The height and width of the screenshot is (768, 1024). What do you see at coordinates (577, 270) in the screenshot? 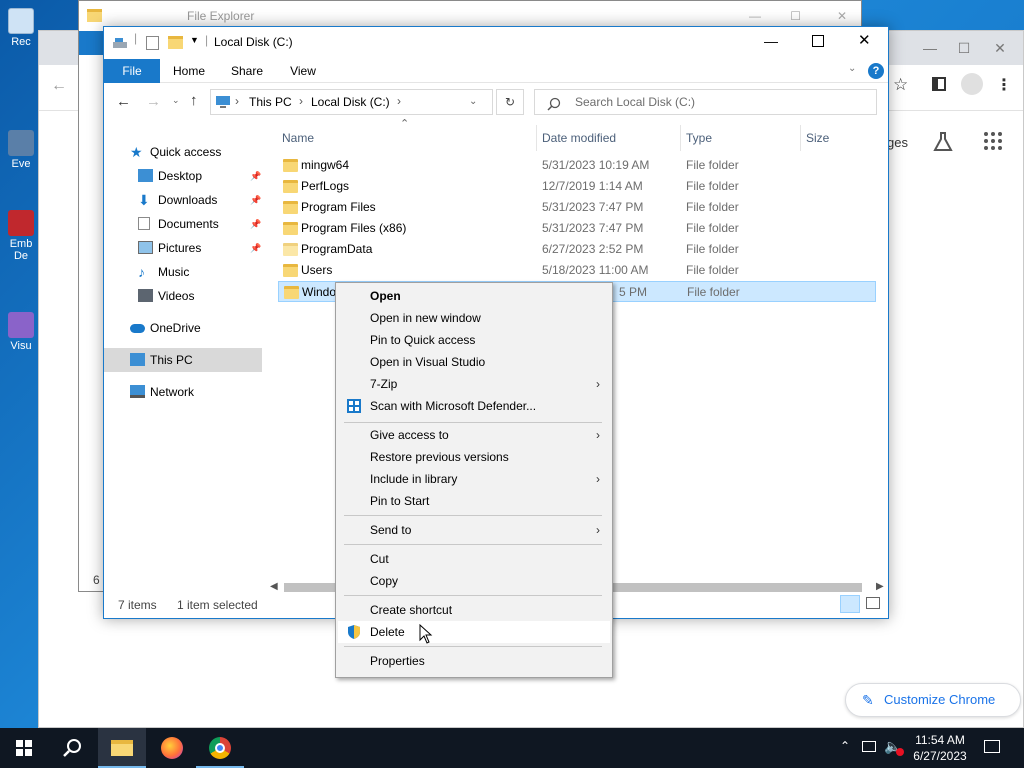
I see `file-row: Users 5/18/2023 11:00 AM File folder` at bounding box center [577, 270].